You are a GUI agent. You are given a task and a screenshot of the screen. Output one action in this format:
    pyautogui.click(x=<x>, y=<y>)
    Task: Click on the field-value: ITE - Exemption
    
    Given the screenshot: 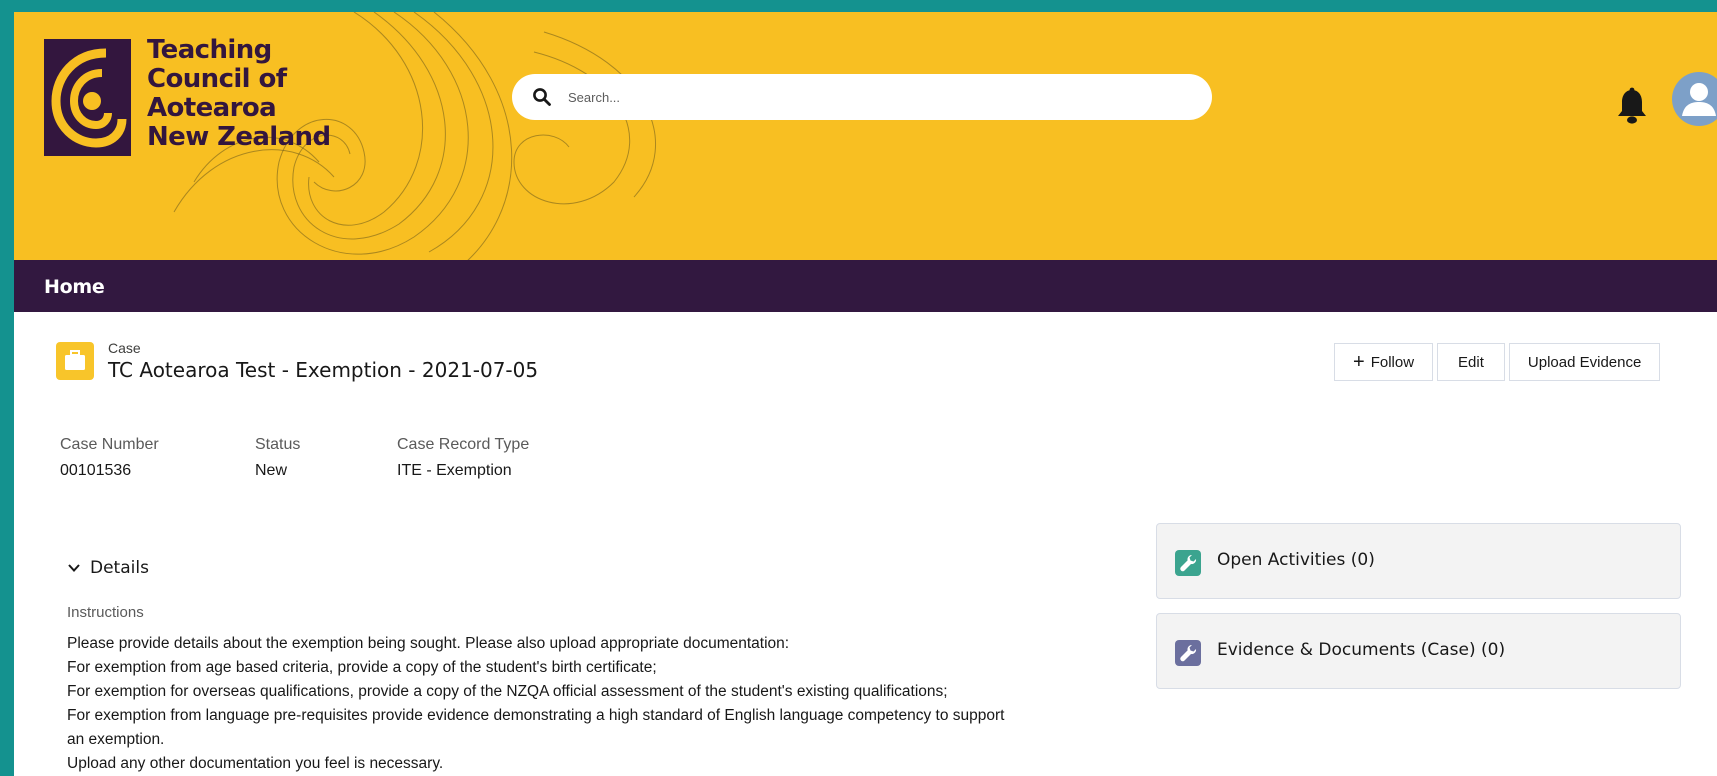 What is the action you would take?
    pyautogui.click(x=454, y=470)
    